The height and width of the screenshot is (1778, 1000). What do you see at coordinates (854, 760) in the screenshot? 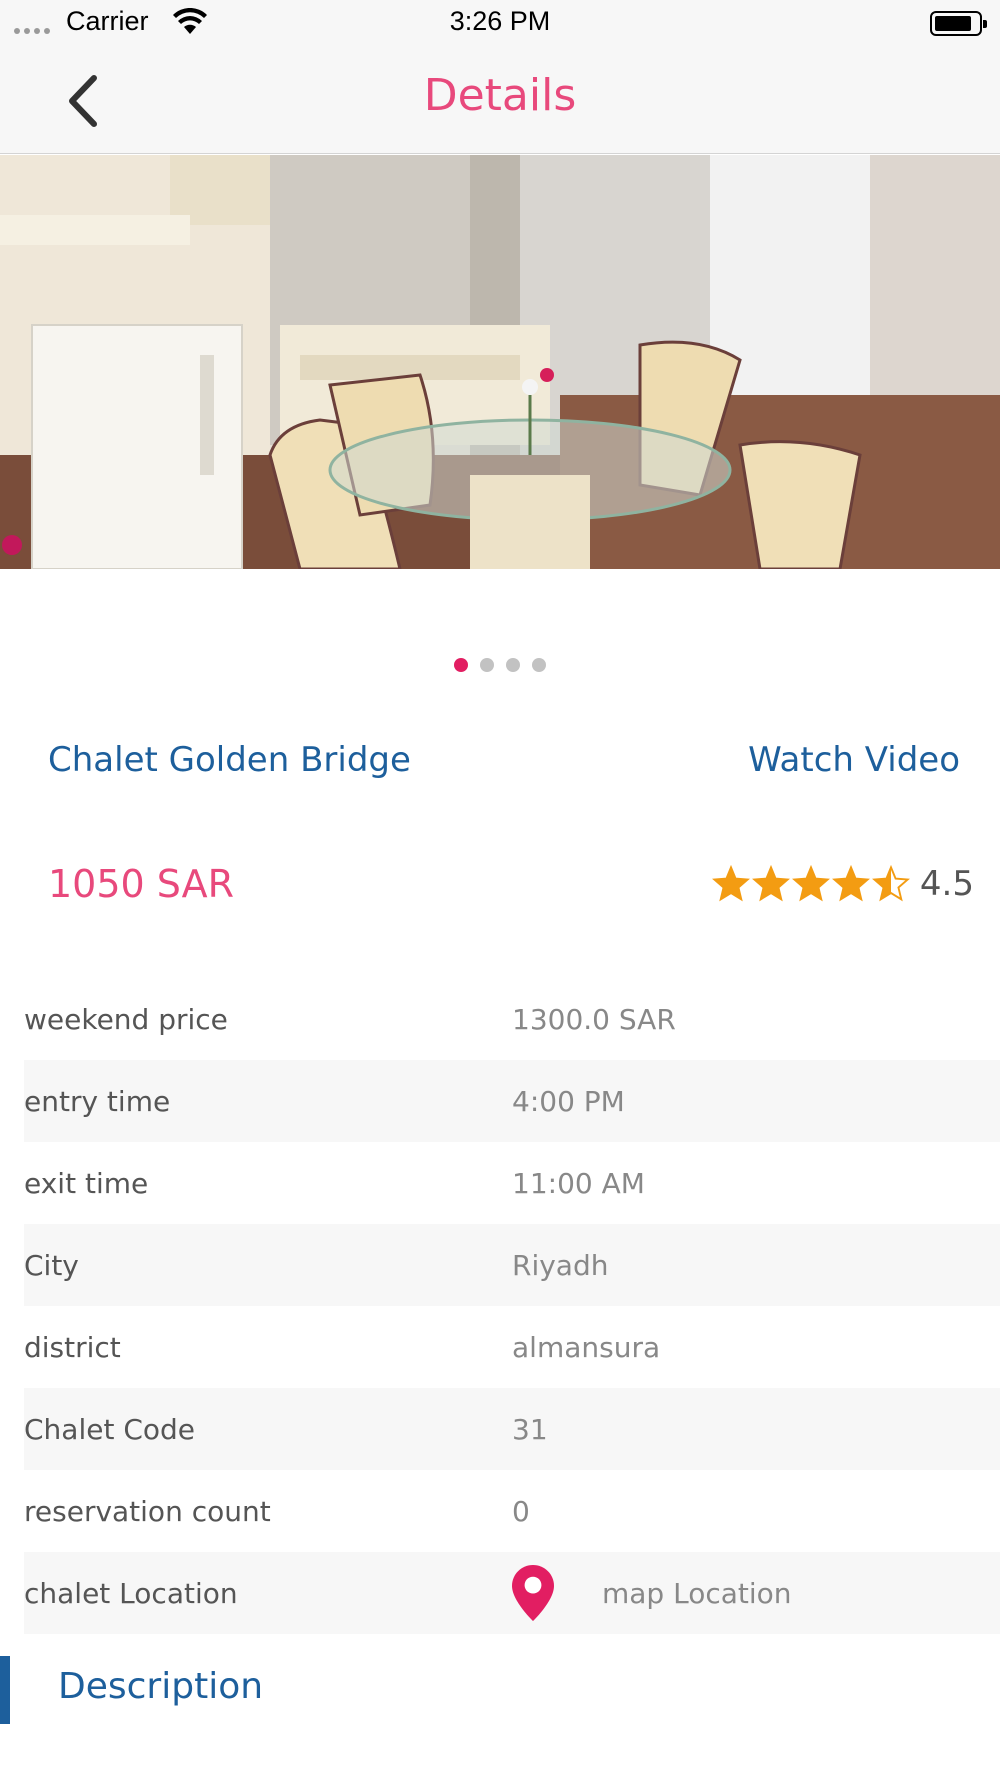
I see `watch-video-link: Watch Video` at bounding box center [854, 760].